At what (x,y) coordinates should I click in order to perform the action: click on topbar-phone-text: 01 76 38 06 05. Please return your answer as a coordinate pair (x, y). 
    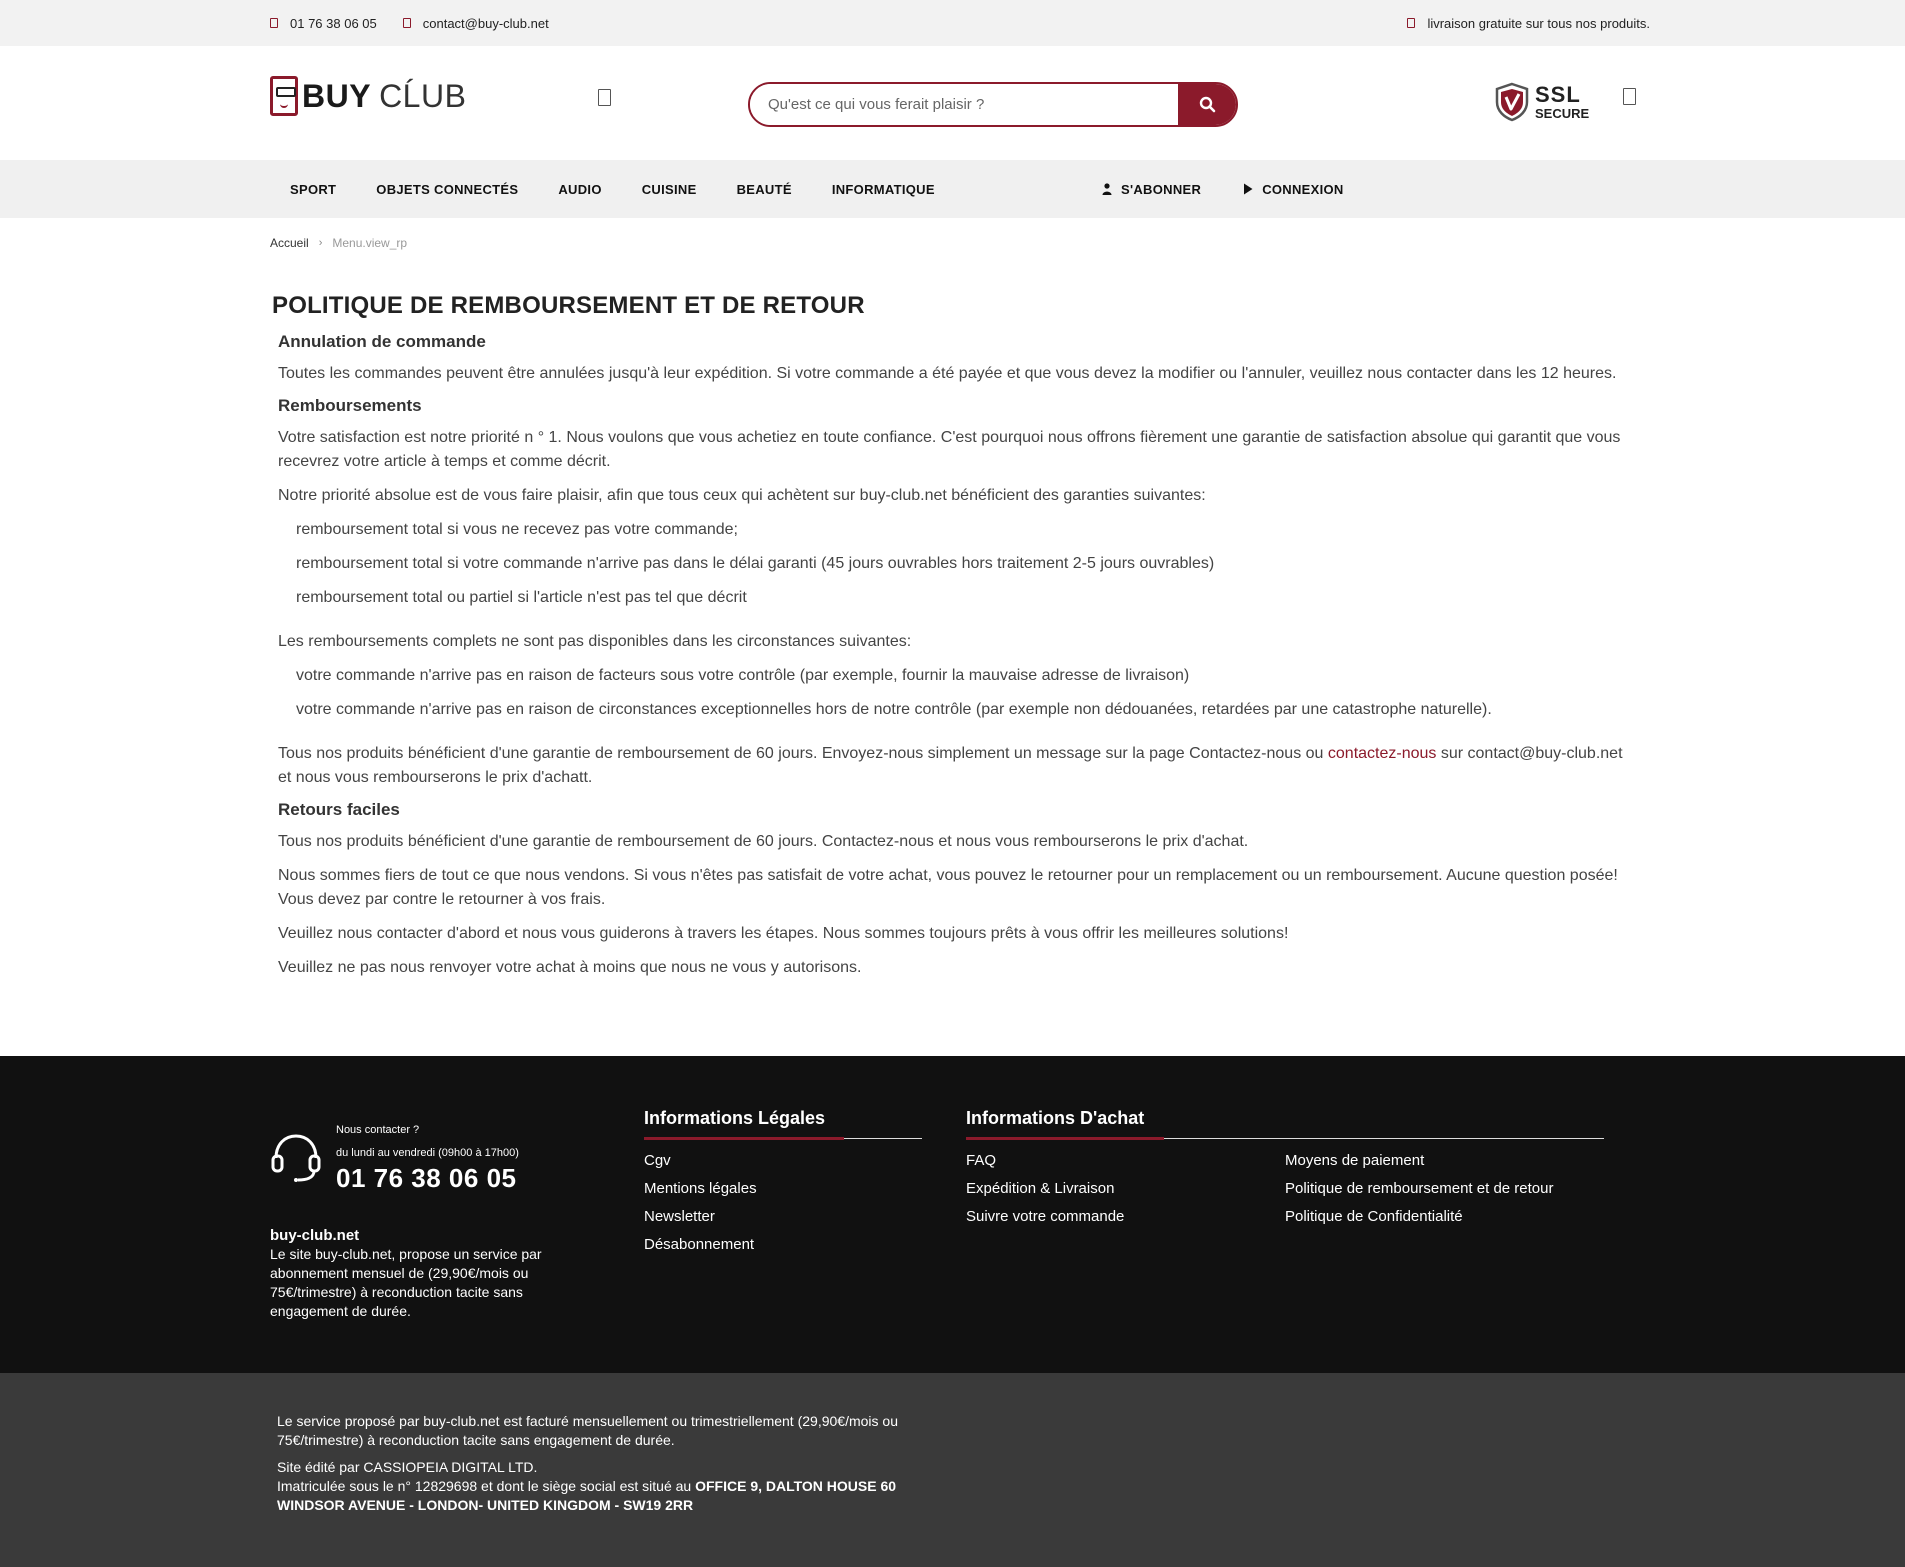
    Looking at the image, I should click on (333, 23).